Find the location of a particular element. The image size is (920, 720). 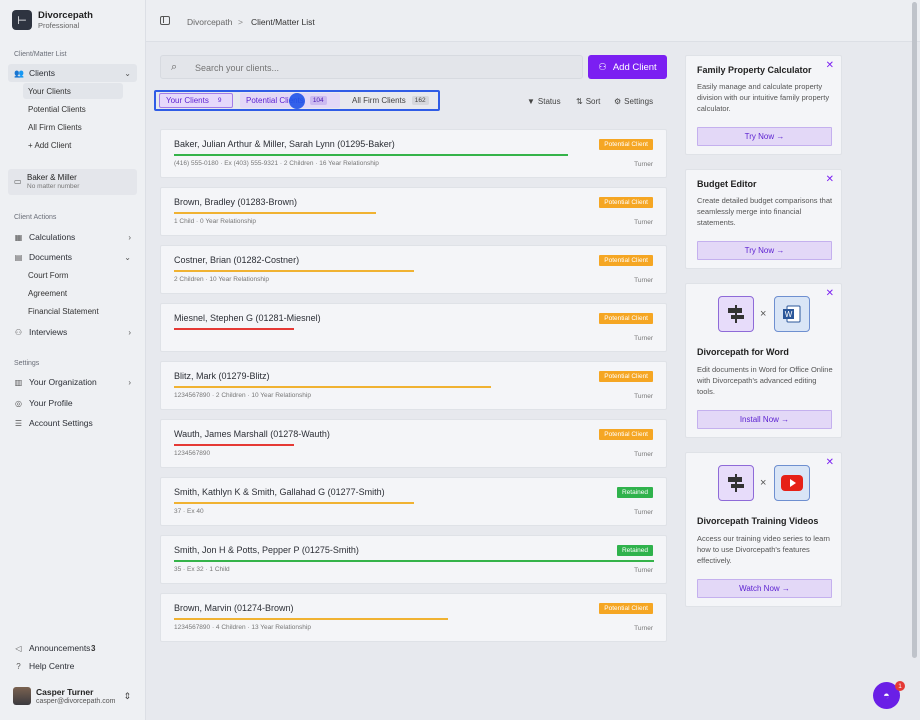

chevron-down-icon: ⌄ is located at coordinates (127, 257).